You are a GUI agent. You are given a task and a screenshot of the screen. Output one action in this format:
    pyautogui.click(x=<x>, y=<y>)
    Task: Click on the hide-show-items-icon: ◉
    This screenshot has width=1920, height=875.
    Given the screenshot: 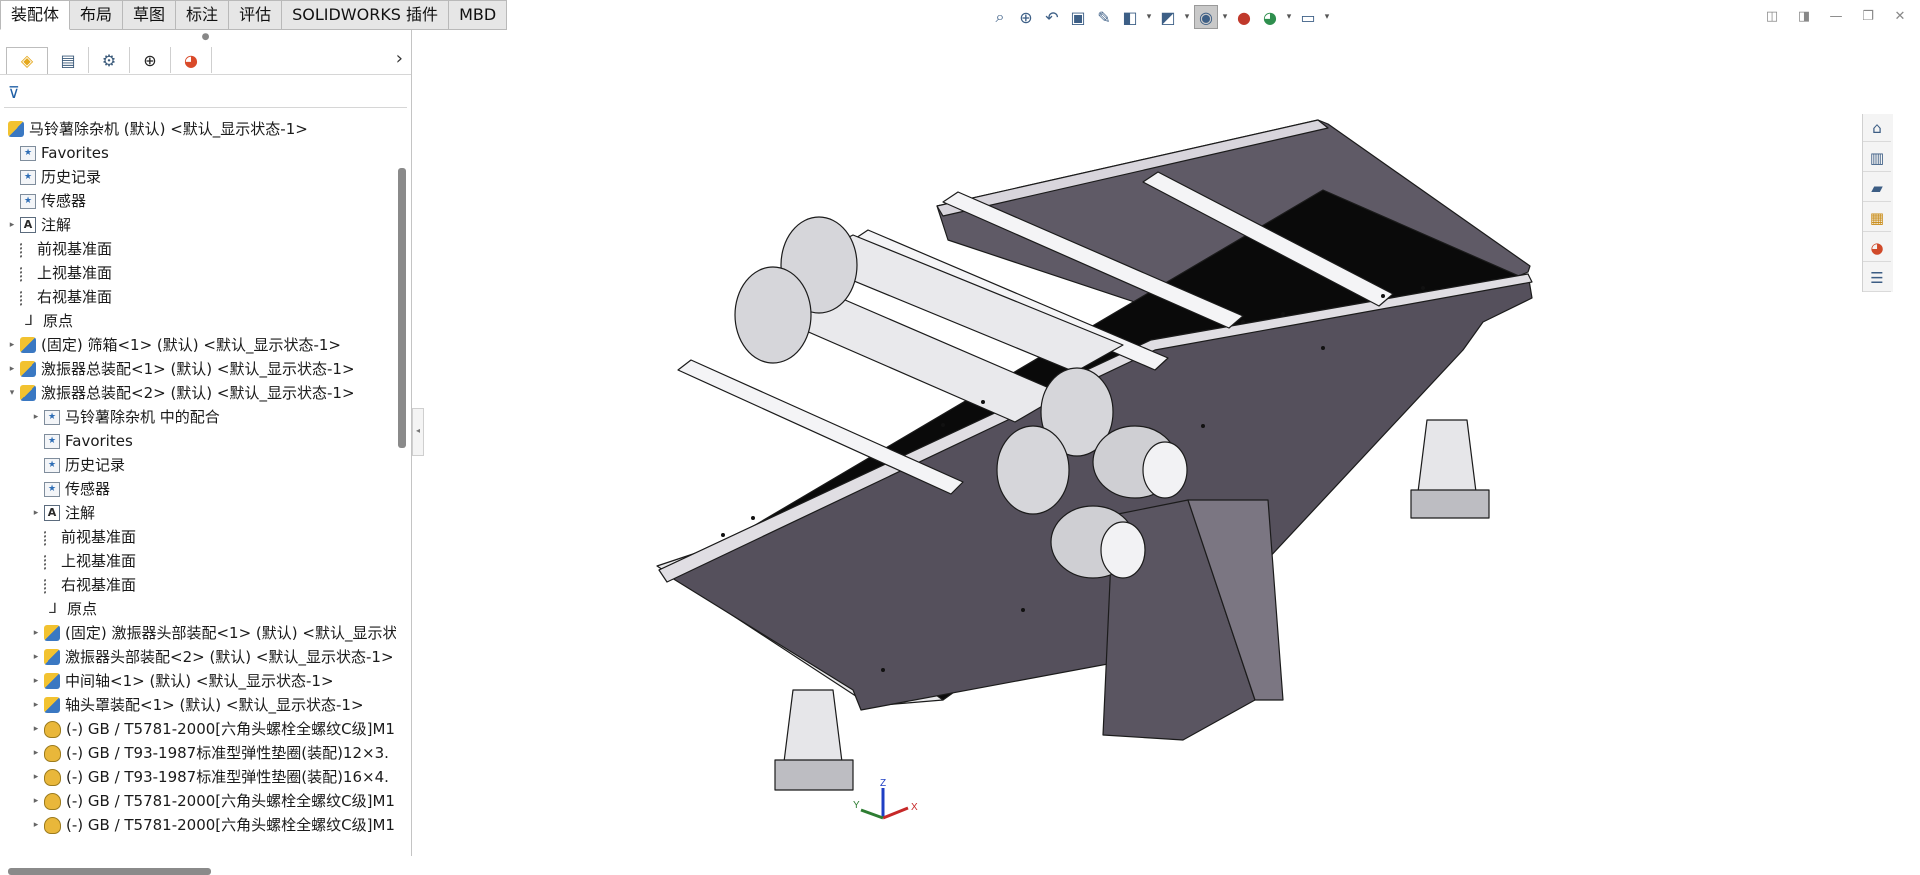 What is the action you would take?
    pyautogui.click(x=1206, y=17)
    